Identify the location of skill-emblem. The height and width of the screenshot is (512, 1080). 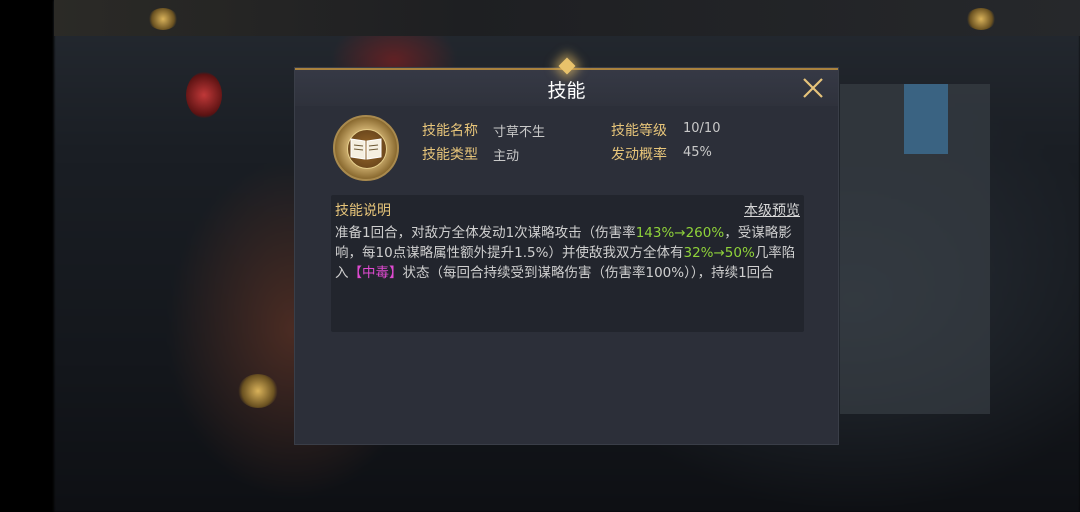
(366, 148).